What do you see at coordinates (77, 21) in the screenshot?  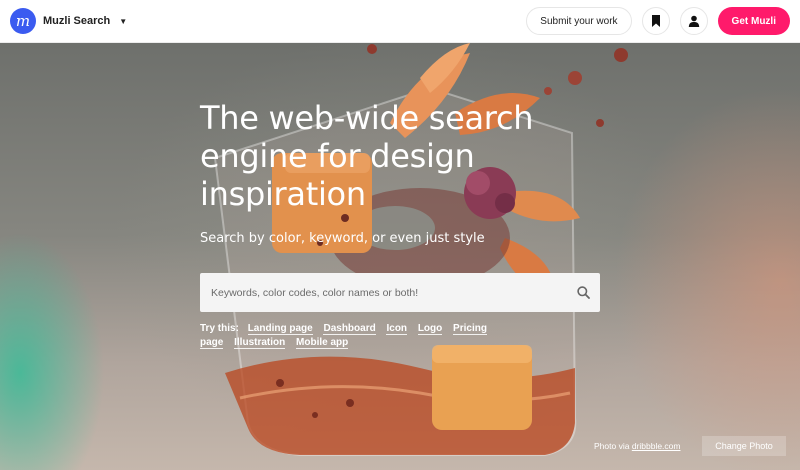 I see `brand-name: Muzli Search` at bounding box center [77, 21].